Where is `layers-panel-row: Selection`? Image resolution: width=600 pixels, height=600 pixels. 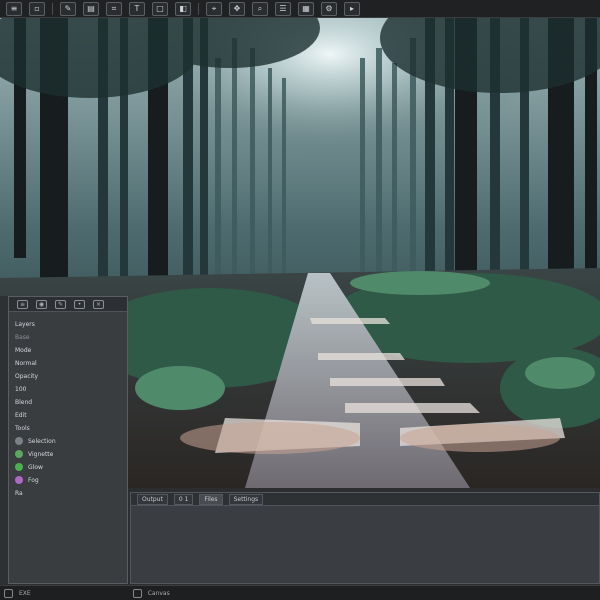 layers-panel-row: Selection is located at coordinates (68, 441).